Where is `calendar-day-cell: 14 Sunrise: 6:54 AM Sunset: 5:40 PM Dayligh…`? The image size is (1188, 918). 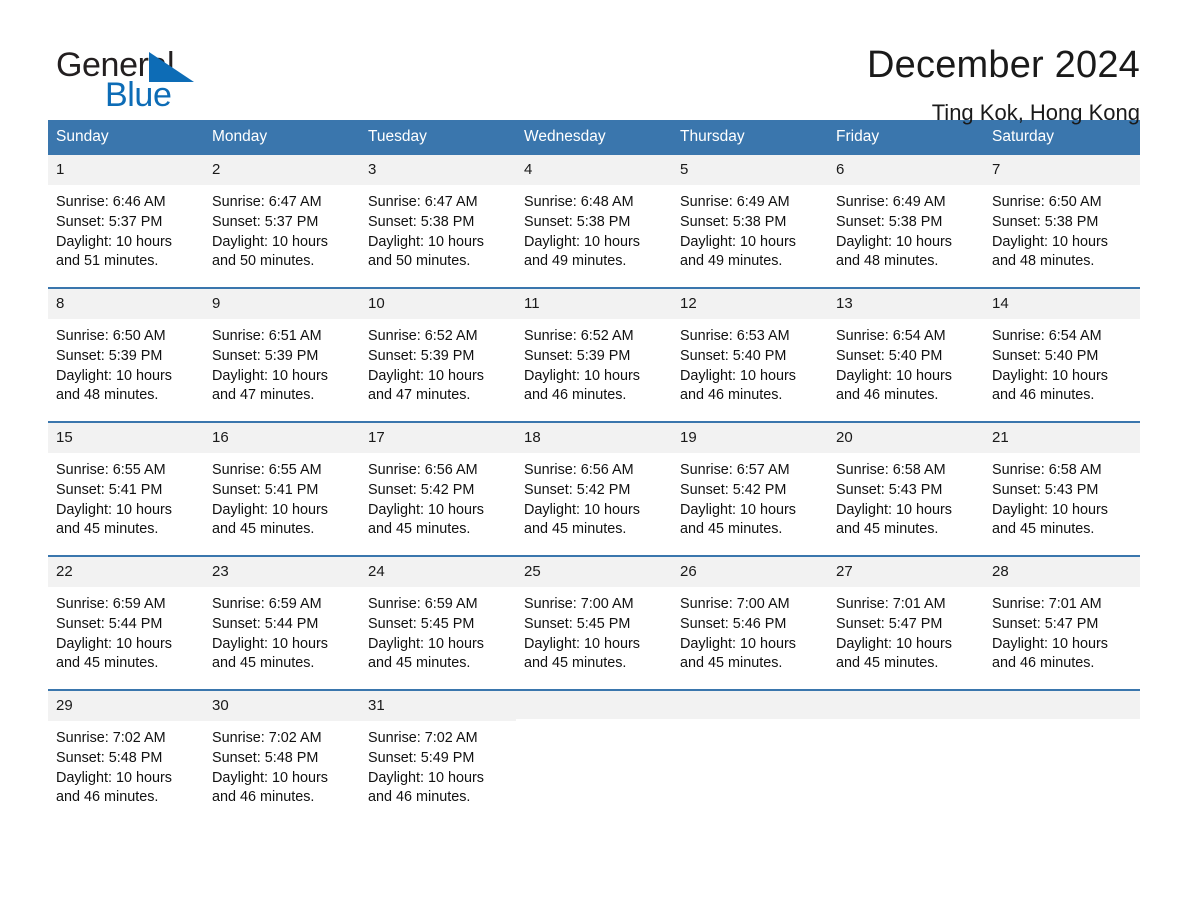
calendar-day-cell: 14 Sunrise: 6:54 AM Sunset: 5:40 PM Dayligh… is located at coordinates (1062, 347).